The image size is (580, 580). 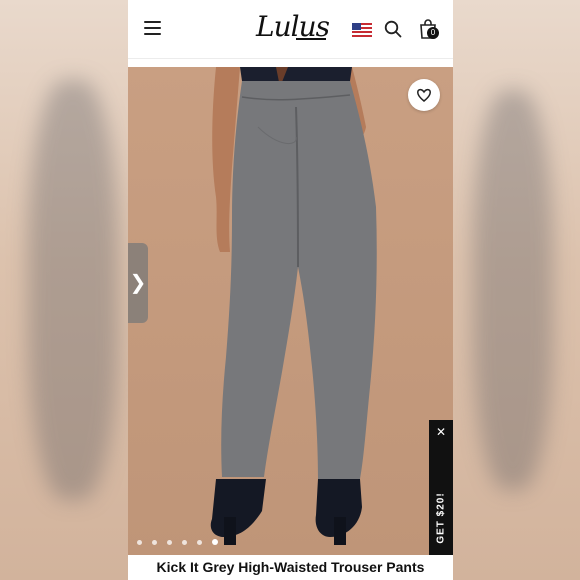 I want to click on hamburger-menu-icon, so click(x=152, y=28).